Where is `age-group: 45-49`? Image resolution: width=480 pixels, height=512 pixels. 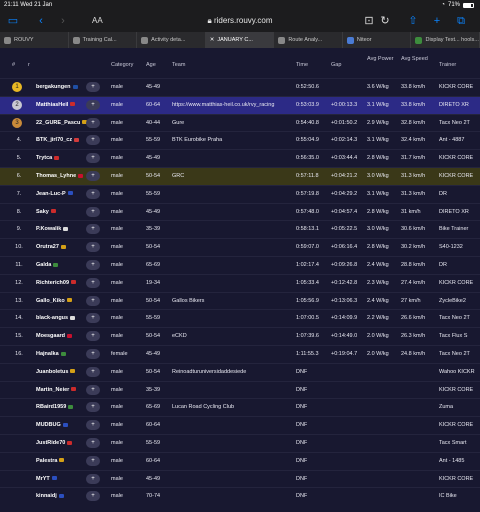 age-group: 45-49 is located at coordinates (153, 87).